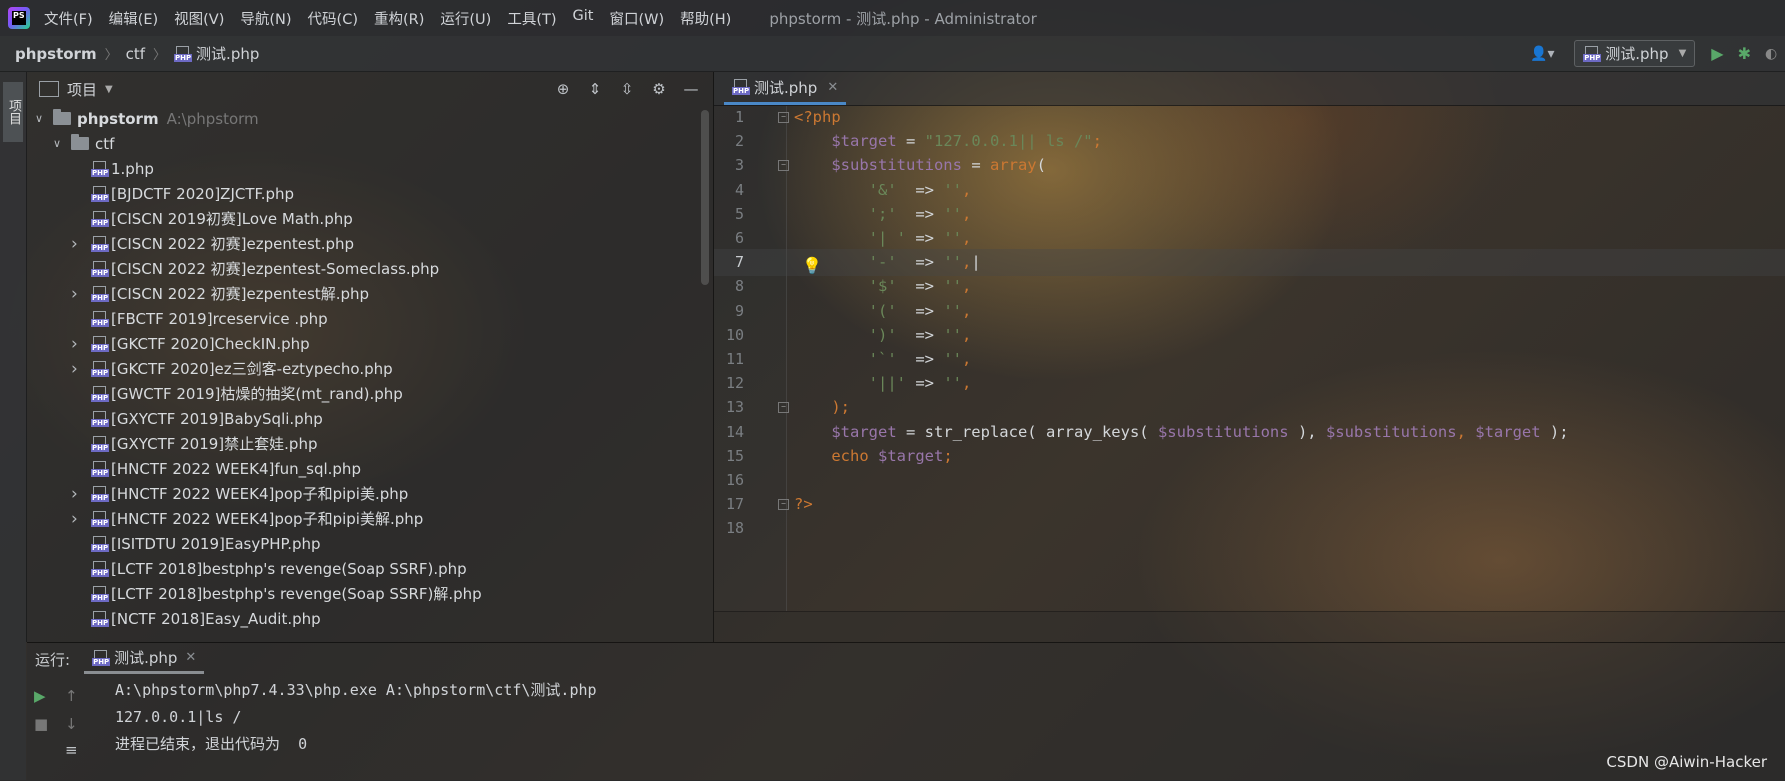 This screenshot has width=1785, height=781. What do you see at coordinates (370, 368) in the screenshot?
I see `tree-file-item: › [GKCTF 2020]ez三剑客-eztypecho.php` at bounding box center [370, 368].